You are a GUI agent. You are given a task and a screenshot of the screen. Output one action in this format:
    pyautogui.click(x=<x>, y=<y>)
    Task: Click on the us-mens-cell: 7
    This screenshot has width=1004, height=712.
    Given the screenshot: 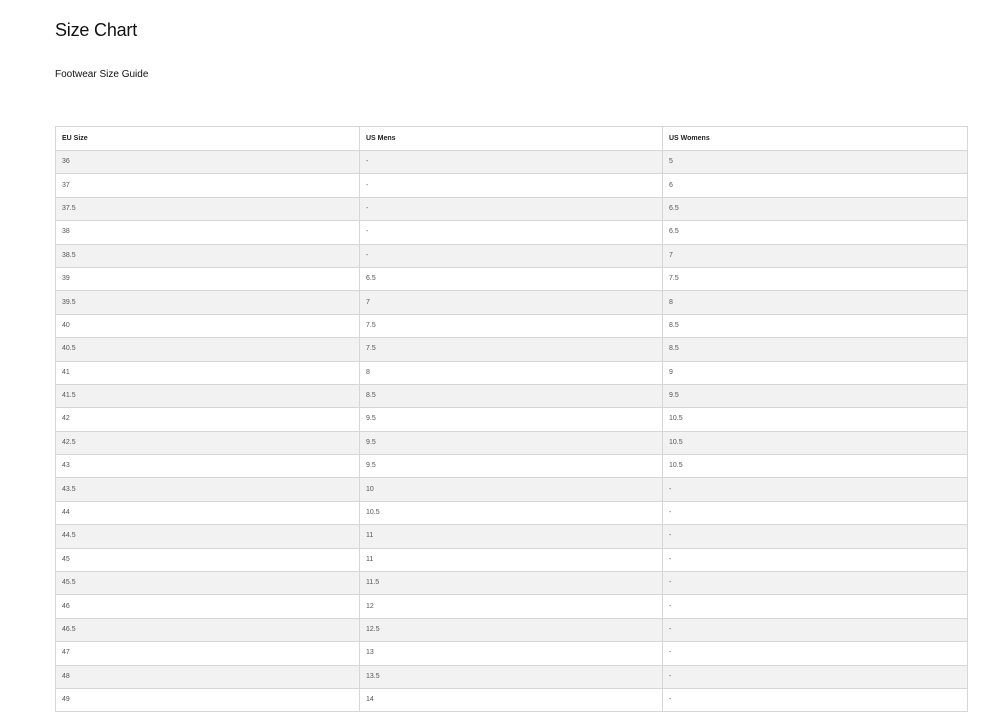 What is the action you would take?
    pyautogui.click(x=511, y=302)
    